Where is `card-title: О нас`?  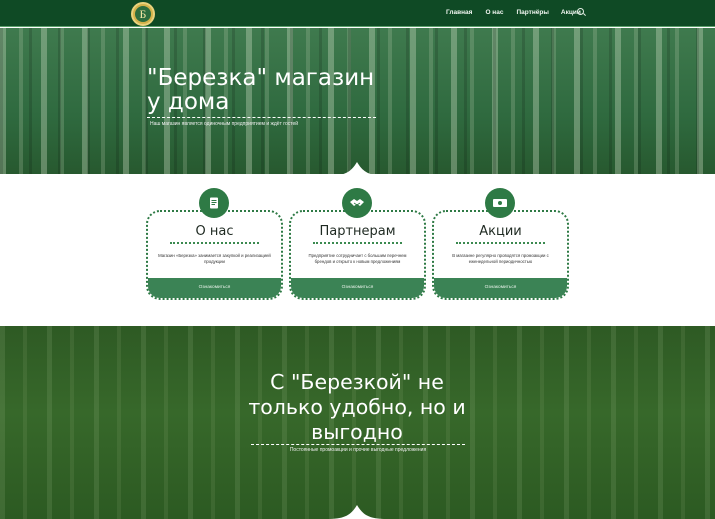 card-title: О нас is located at coordinates (214, 231).